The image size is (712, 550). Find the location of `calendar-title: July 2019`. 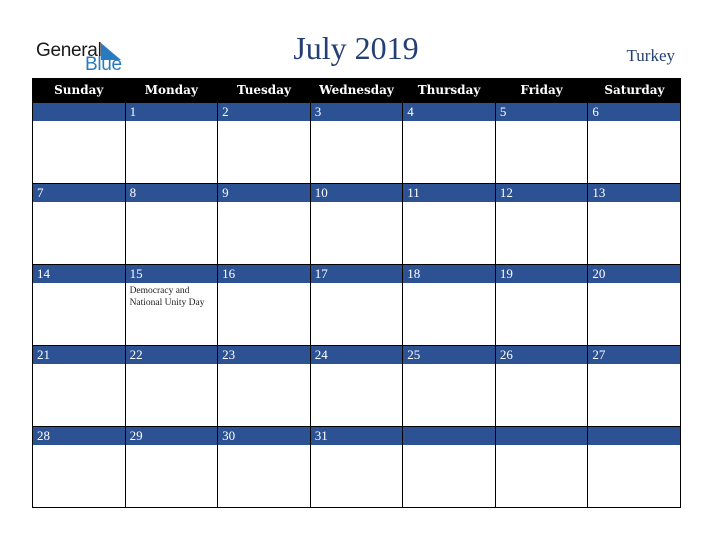

calendar-title: July 2019 is located at coordinates (356, 48).